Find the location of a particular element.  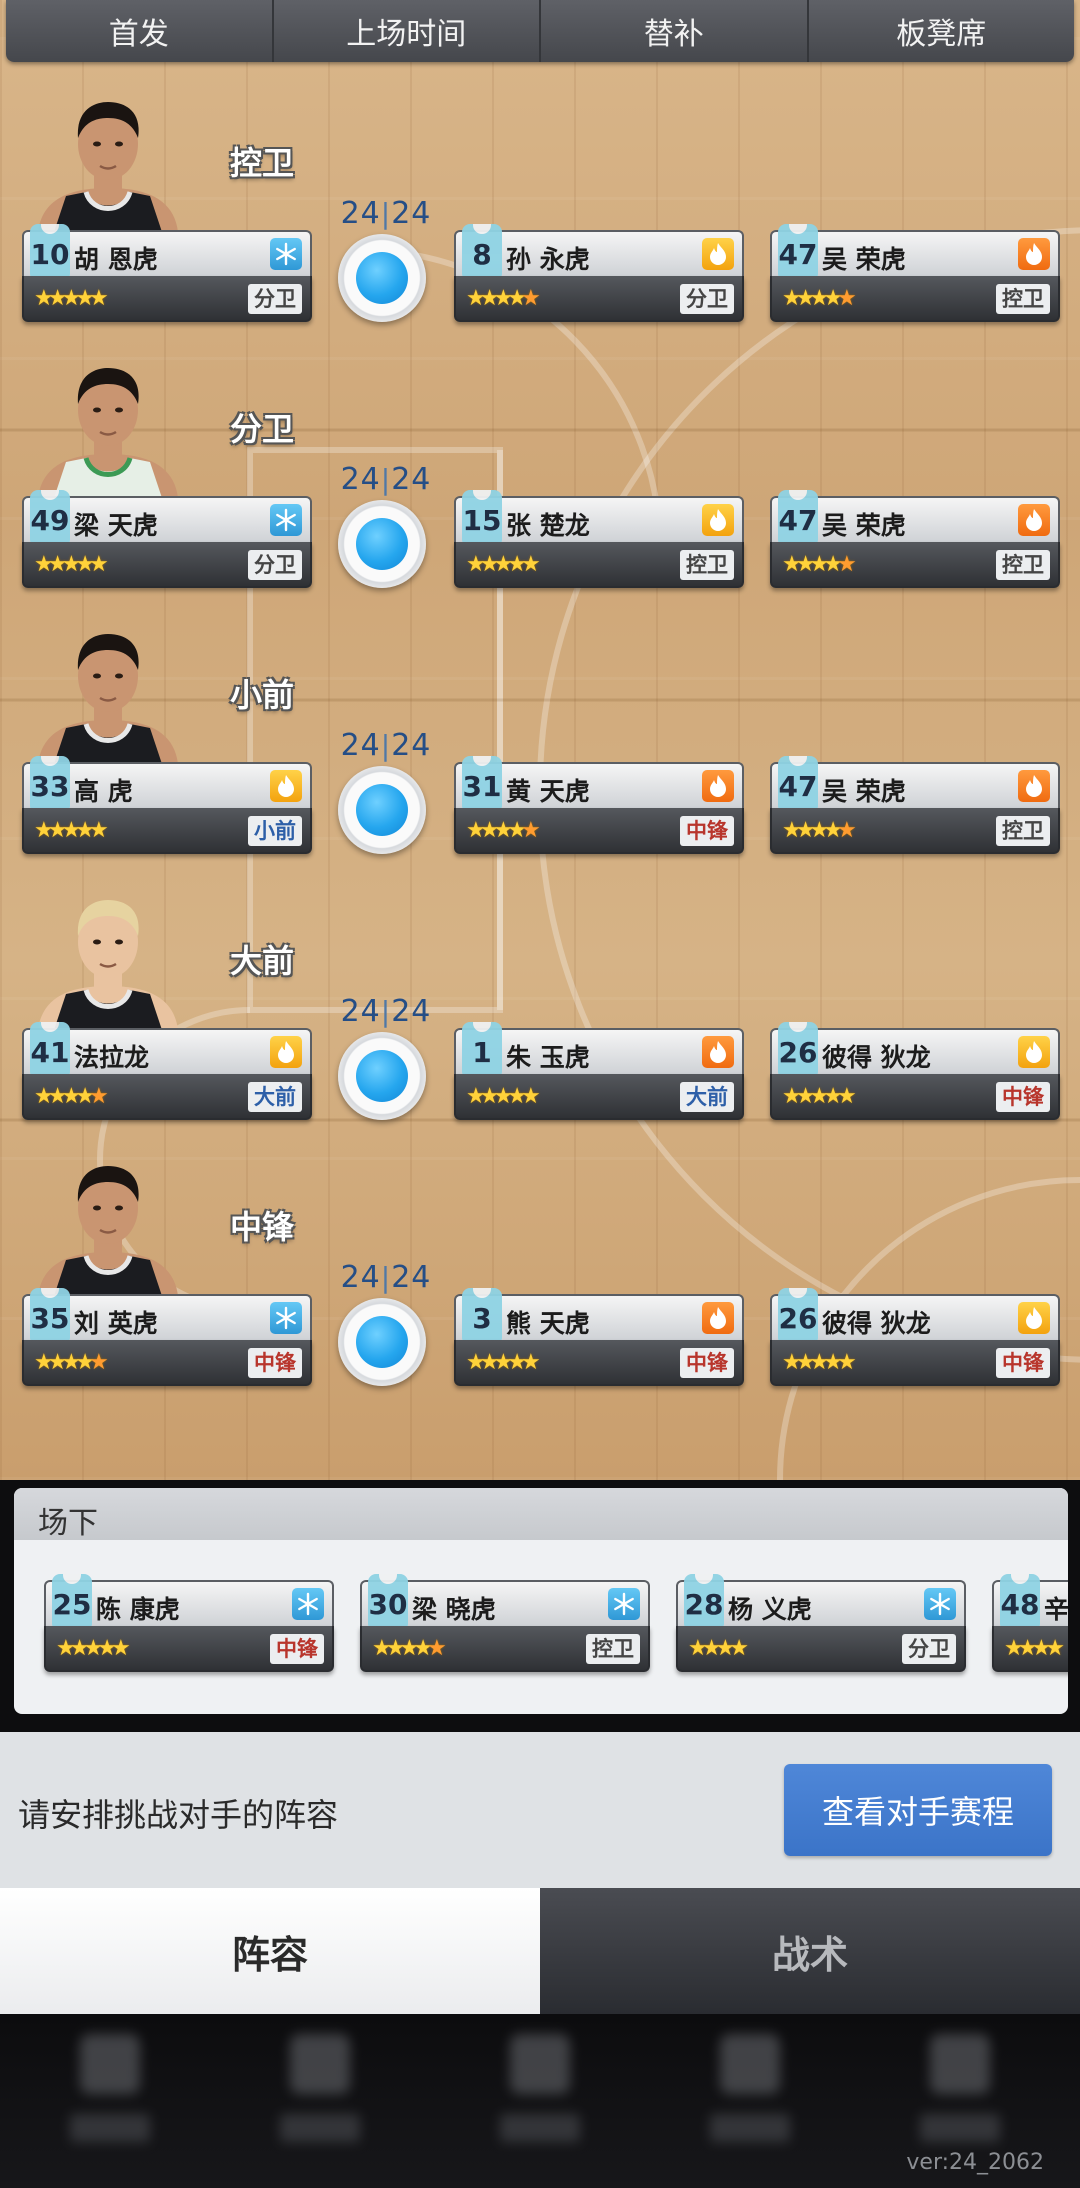

jersey-number: 35 is located at coordinates (50, 1318).